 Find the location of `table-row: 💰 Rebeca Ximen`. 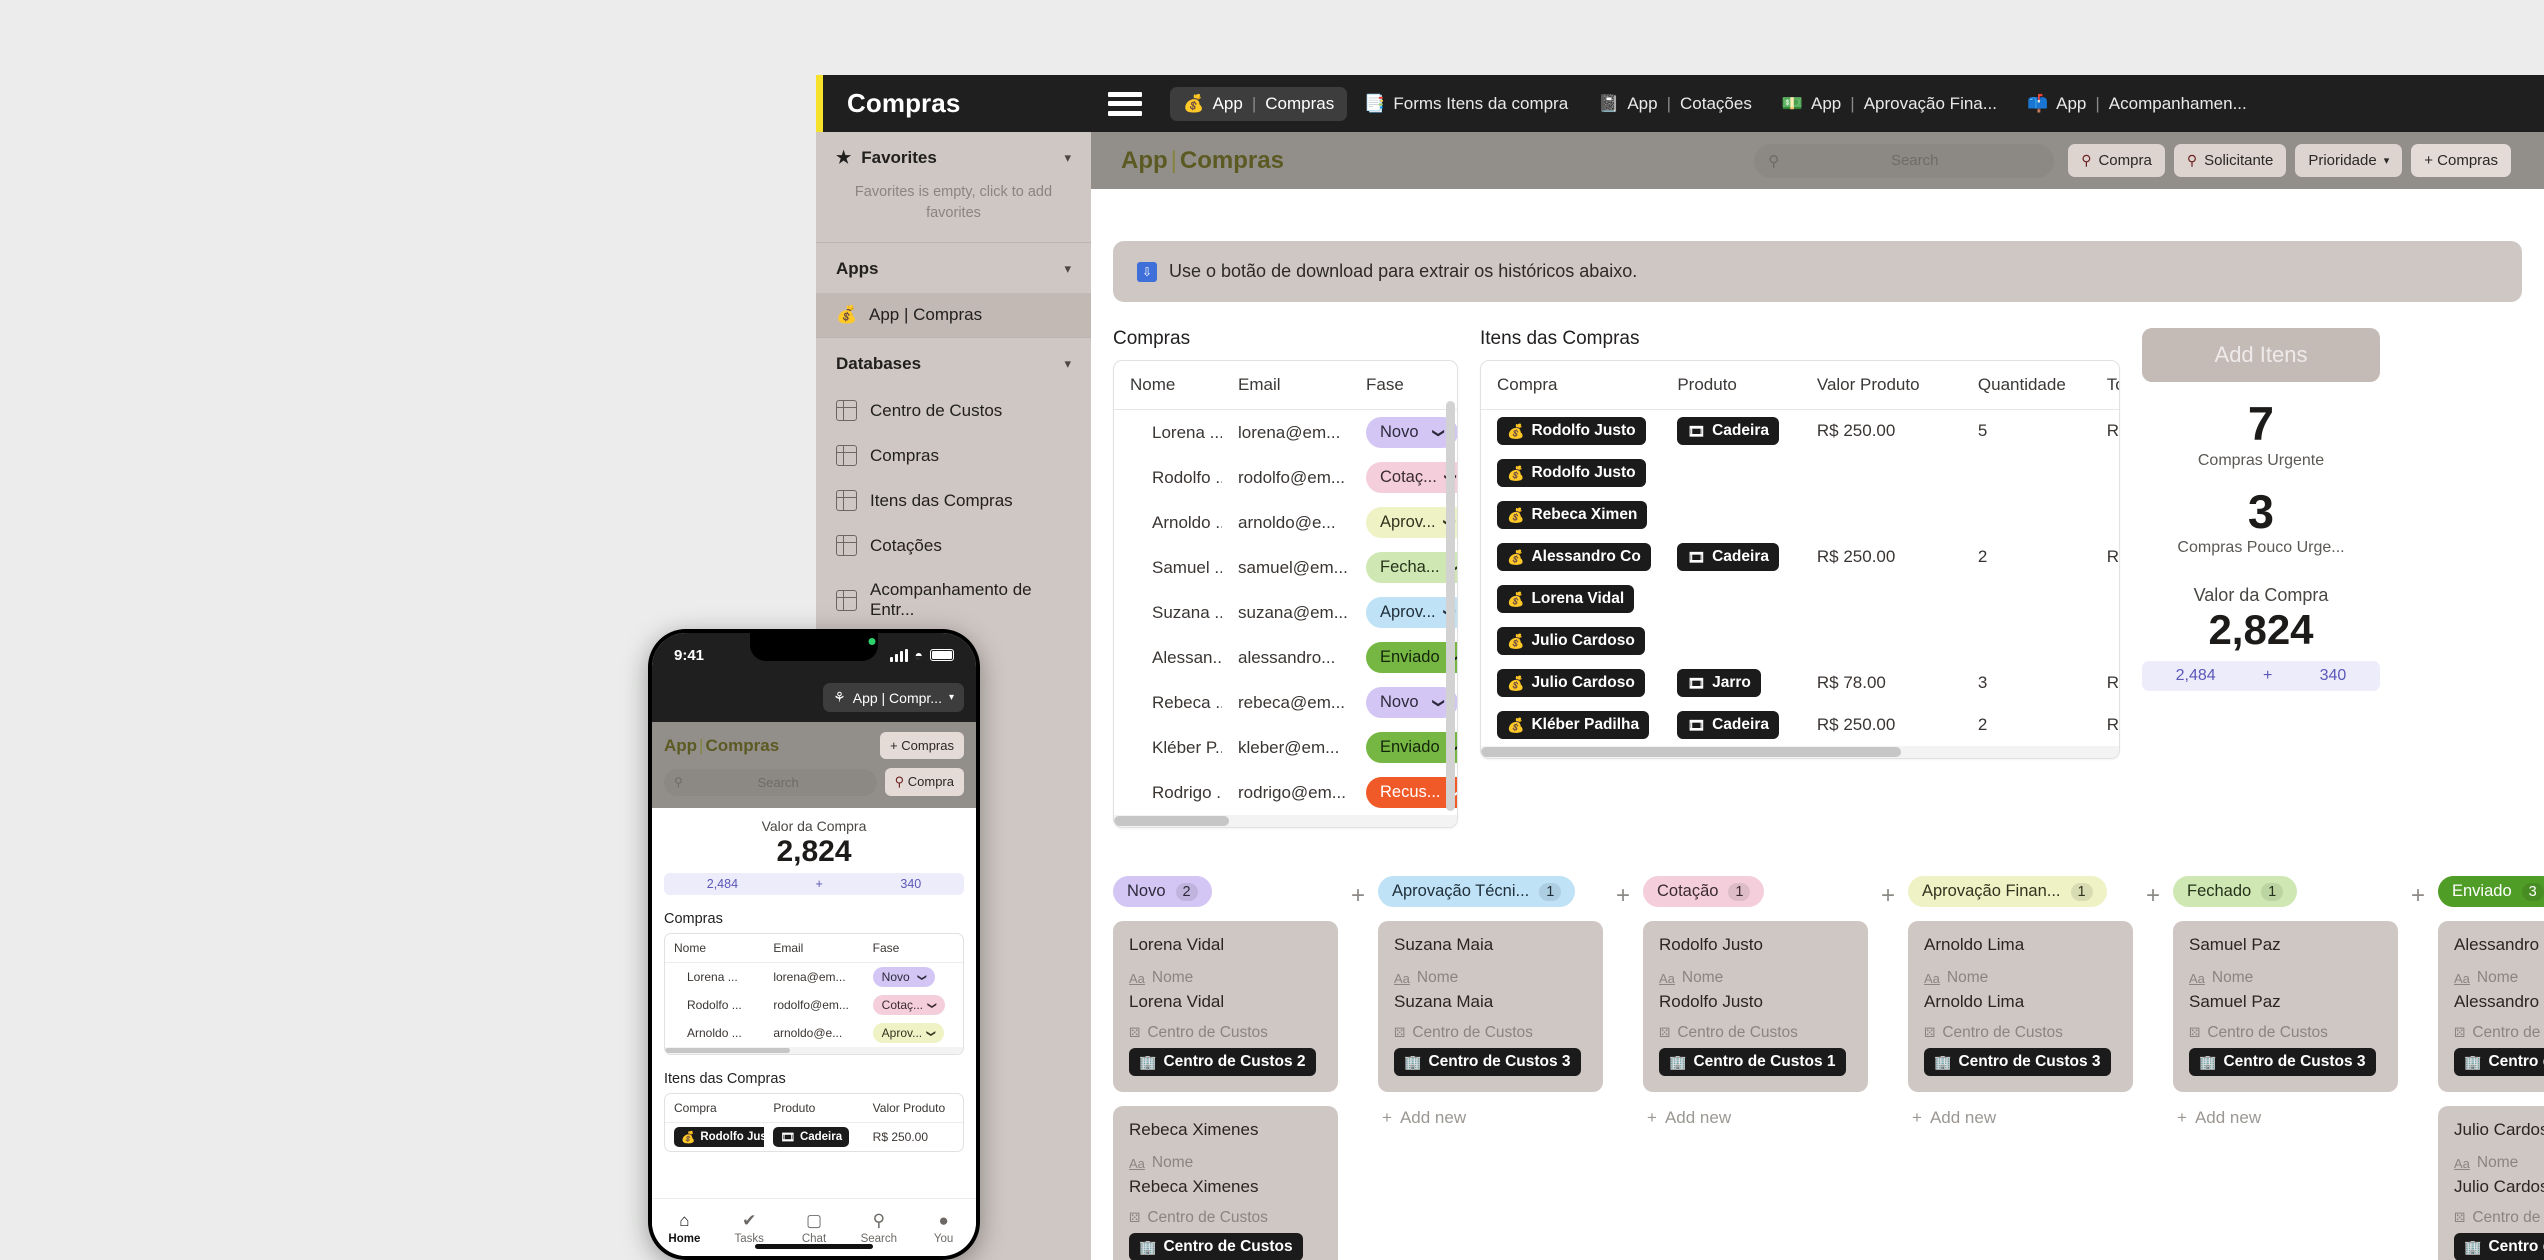

table-row: 💰 Rebeca Ximen is located at coordinates (1800, 515).